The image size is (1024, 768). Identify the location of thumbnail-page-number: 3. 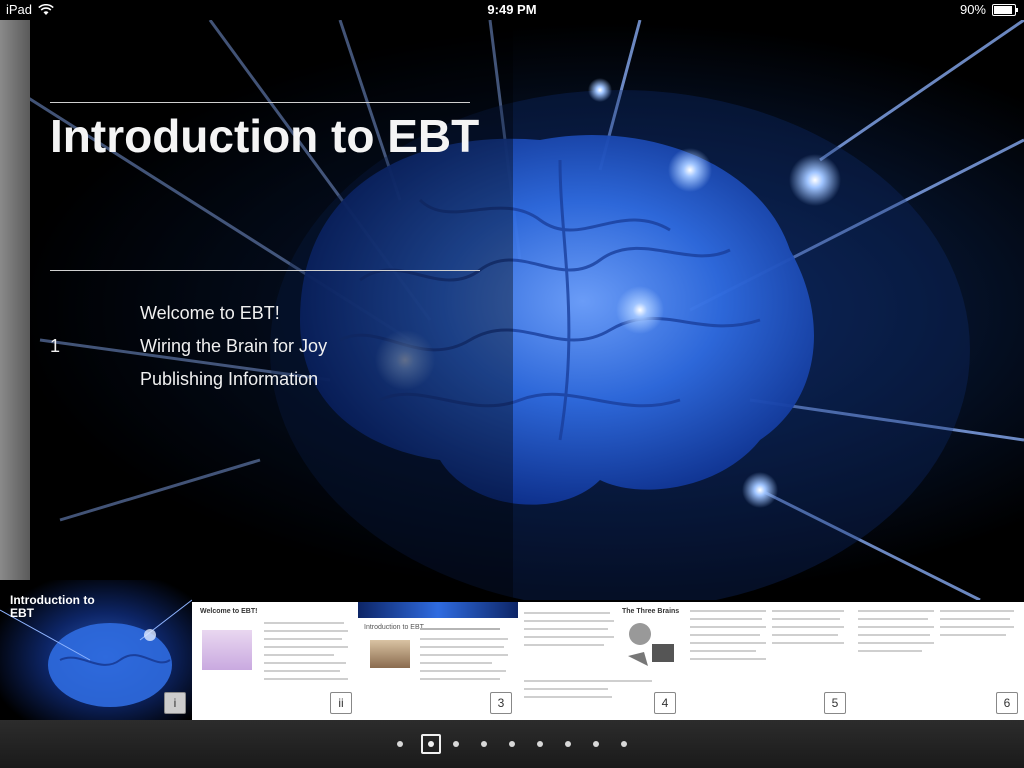
(501, 703).